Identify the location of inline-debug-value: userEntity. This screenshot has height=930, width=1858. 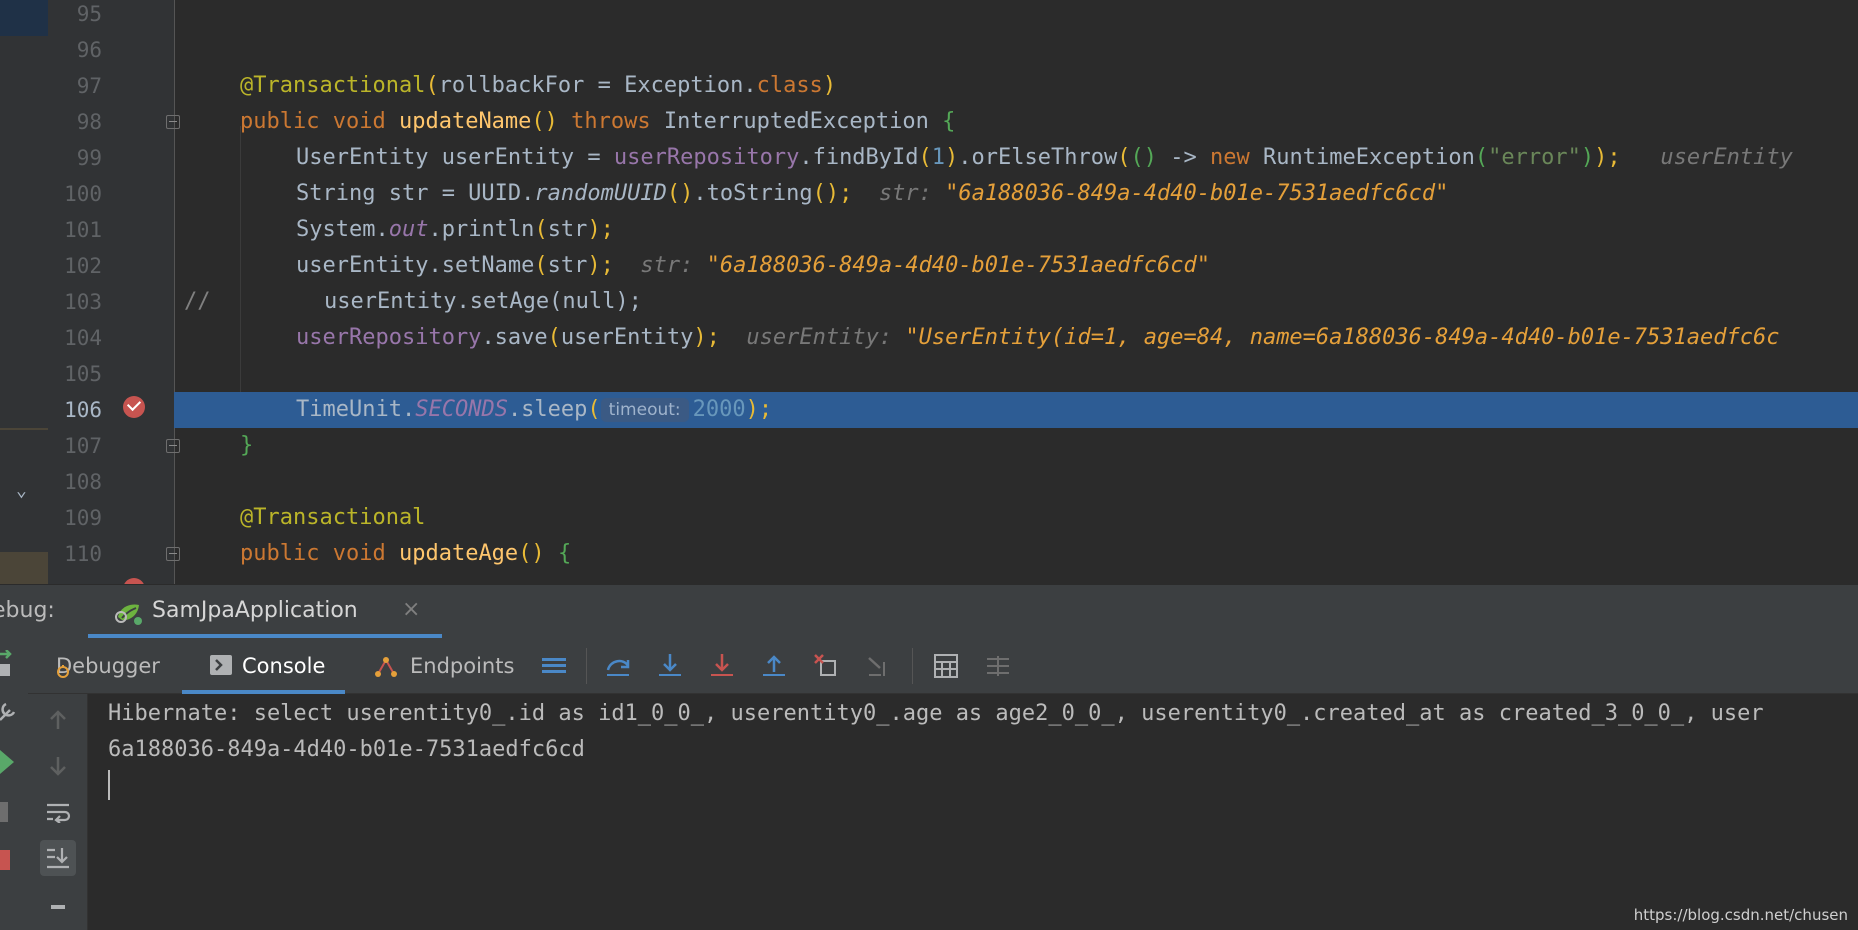
(1726, 157).